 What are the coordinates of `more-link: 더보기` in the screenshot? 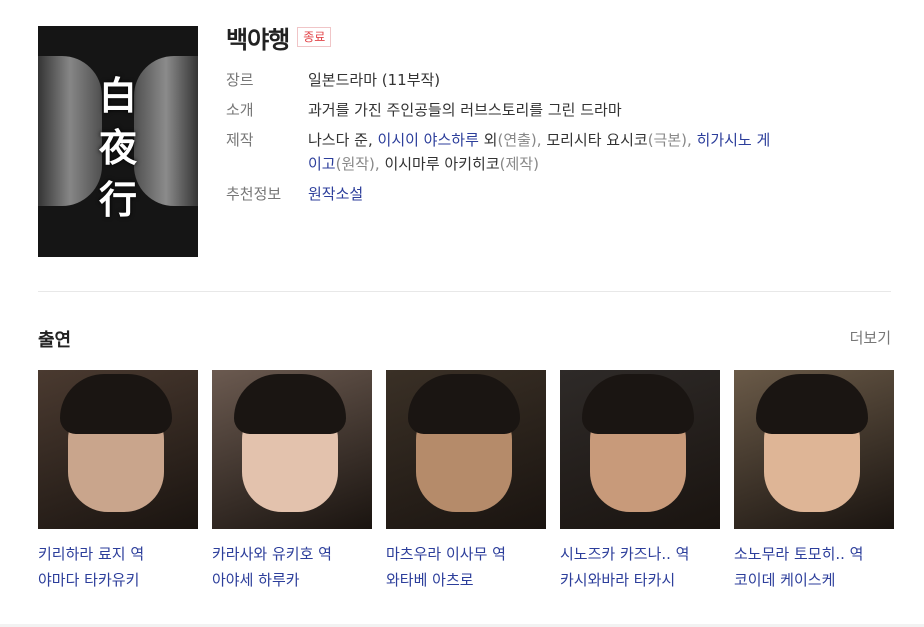 It's located at (870, 337).